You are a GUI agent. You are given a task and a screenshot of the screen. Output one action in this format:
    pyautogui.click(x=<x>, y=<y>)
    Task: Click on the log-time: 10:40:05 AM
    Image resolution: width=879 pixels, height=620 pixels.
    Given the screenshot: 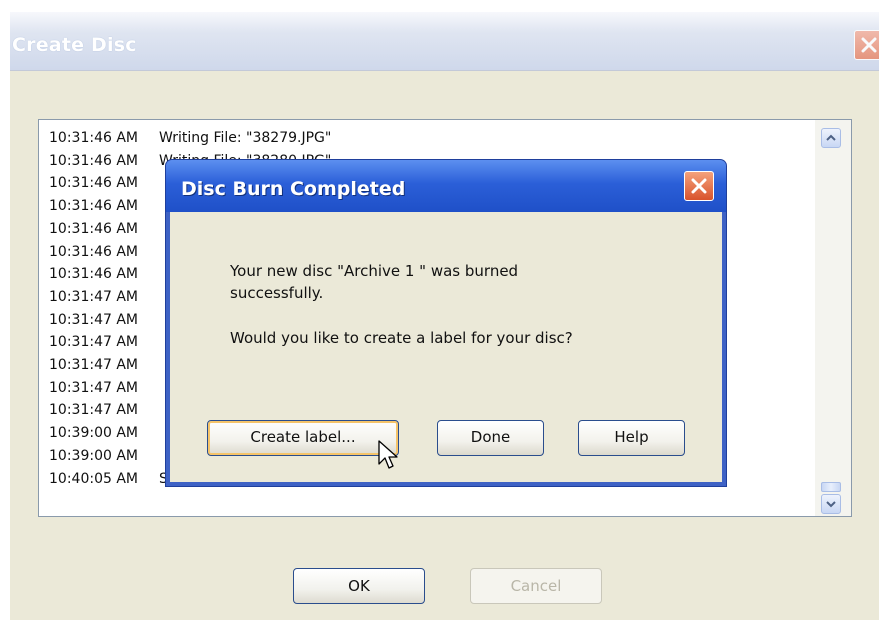 What is the action you would take?
    pyautogui.click(x=93, y=478)
    